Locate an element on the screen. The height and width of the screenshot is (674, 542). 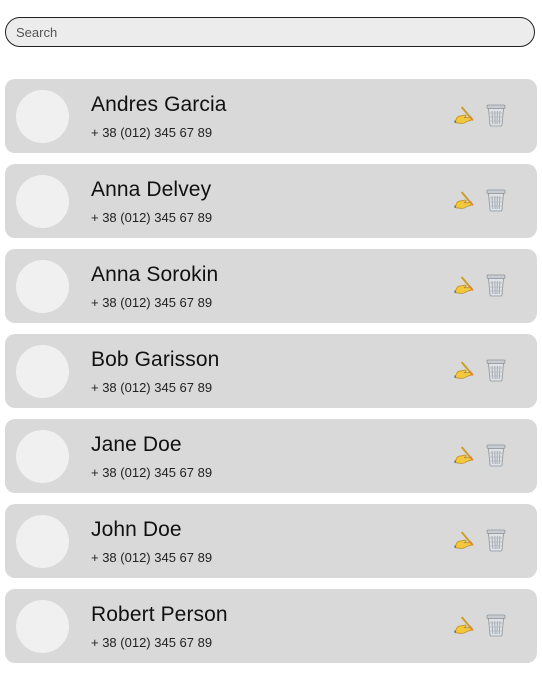
contact-card: Robert Person + 38 (012) 345 67 89 is located at coordinates (271, 626).